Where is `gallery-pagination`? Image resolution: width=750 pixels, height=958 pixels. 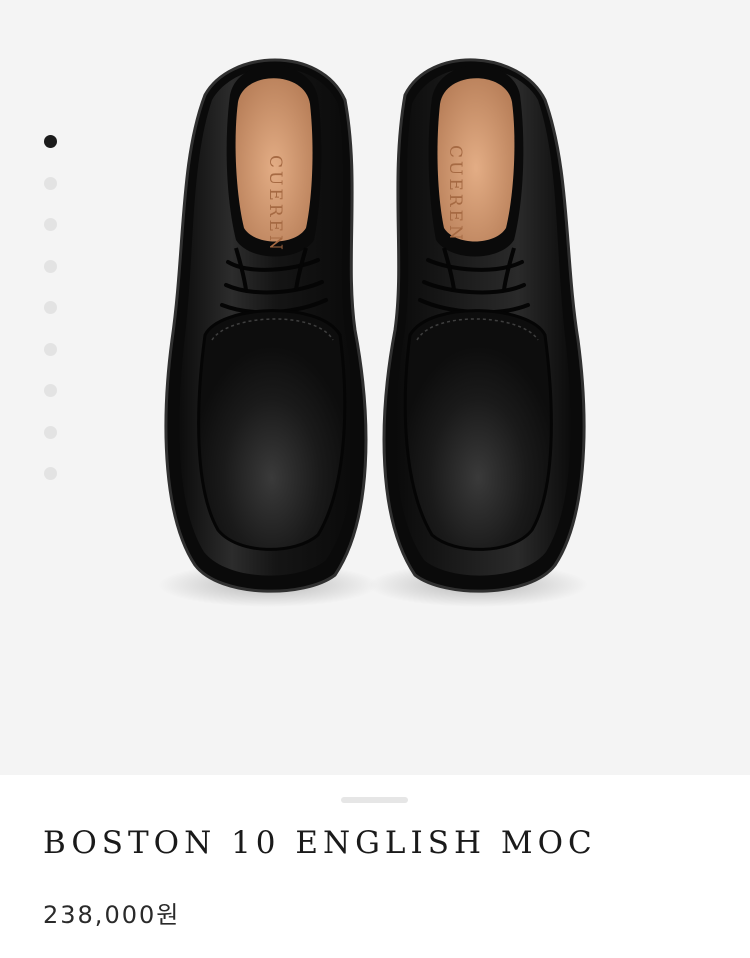
gallery-pagination is located at coordinates (50, 322).